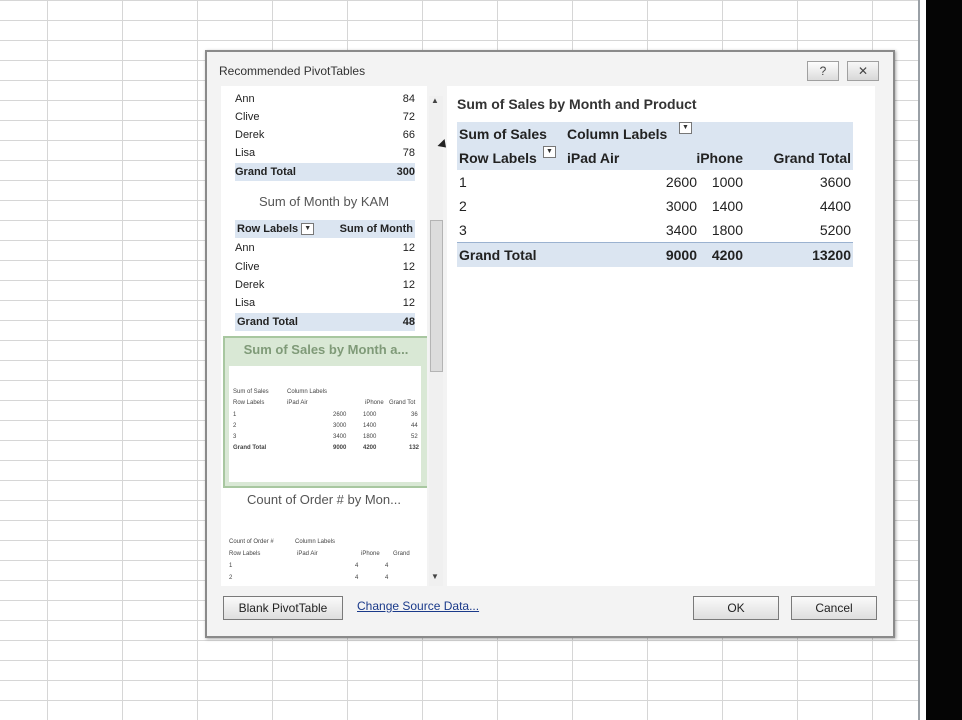  Describe the element at coordinates (325, 322) in the screenshot. I see `grand-total-row: Grand Total 48` at that location.